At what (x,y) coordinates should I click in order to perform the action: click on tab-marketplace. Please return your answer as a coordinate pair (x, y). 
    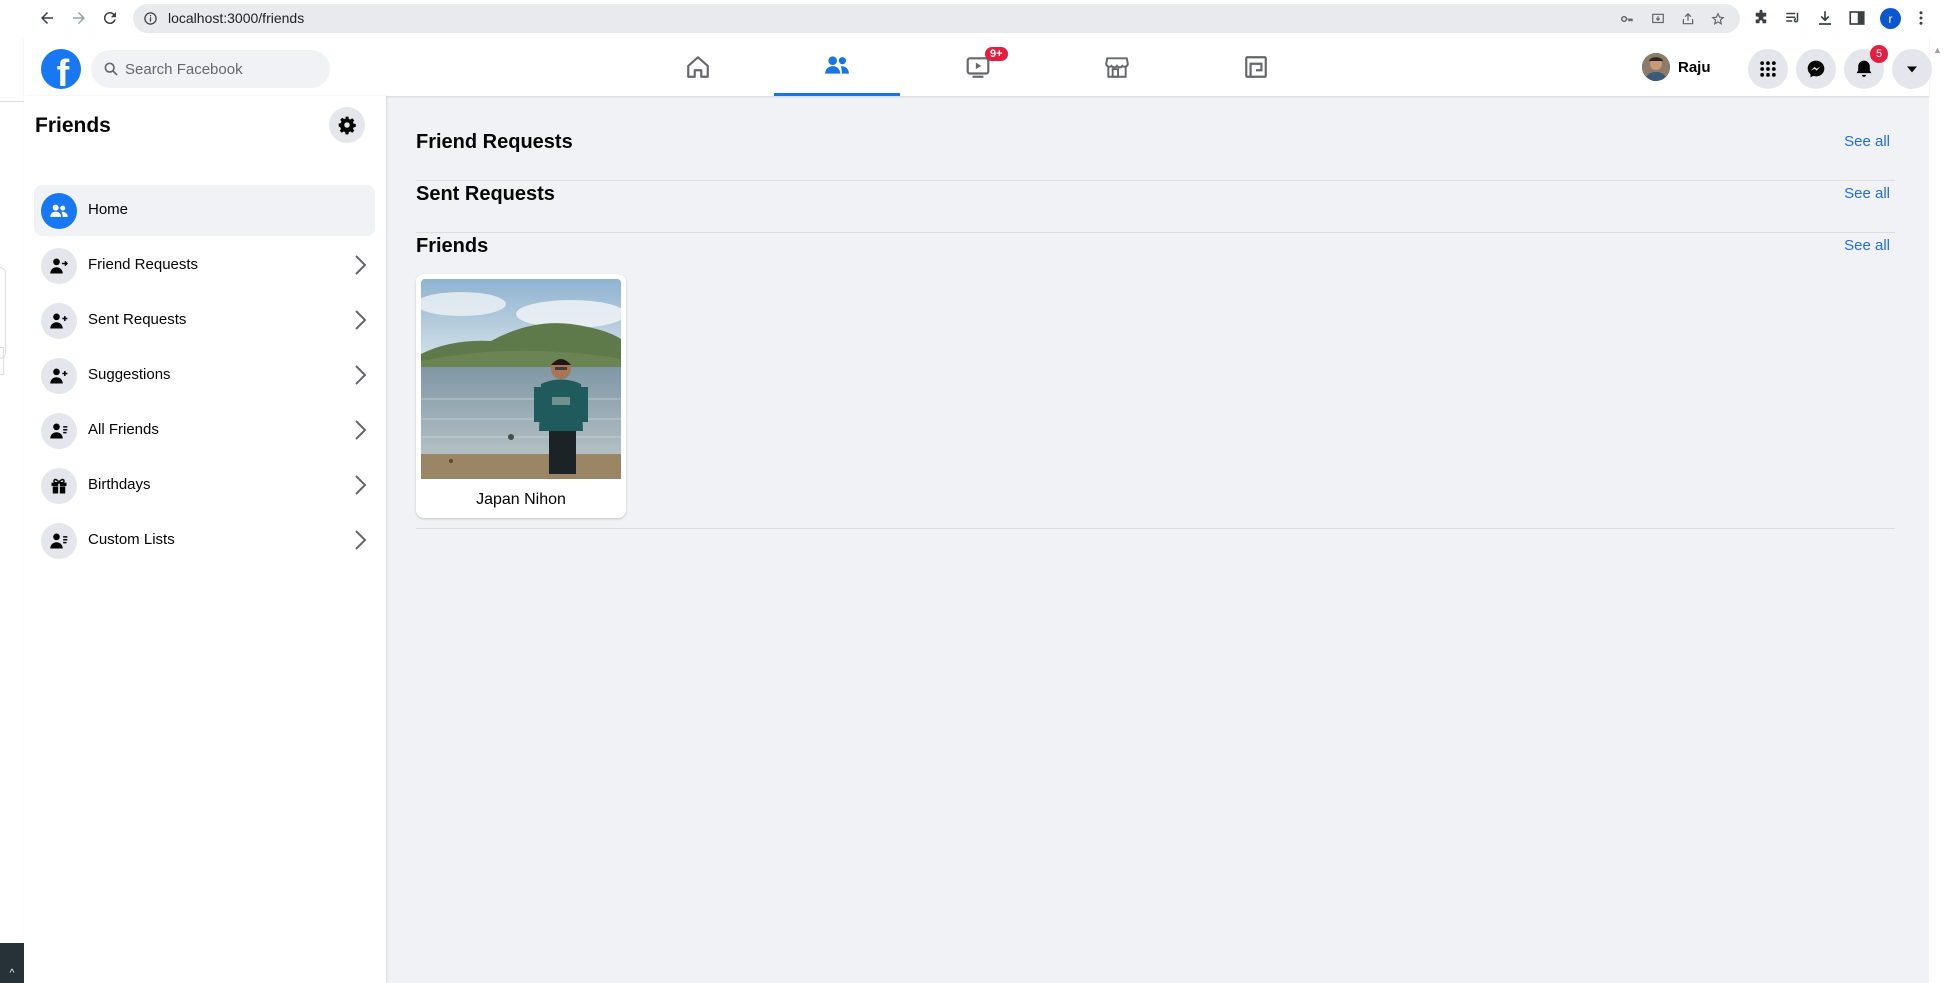
    Looking at the image, I should click on (1117, 66).